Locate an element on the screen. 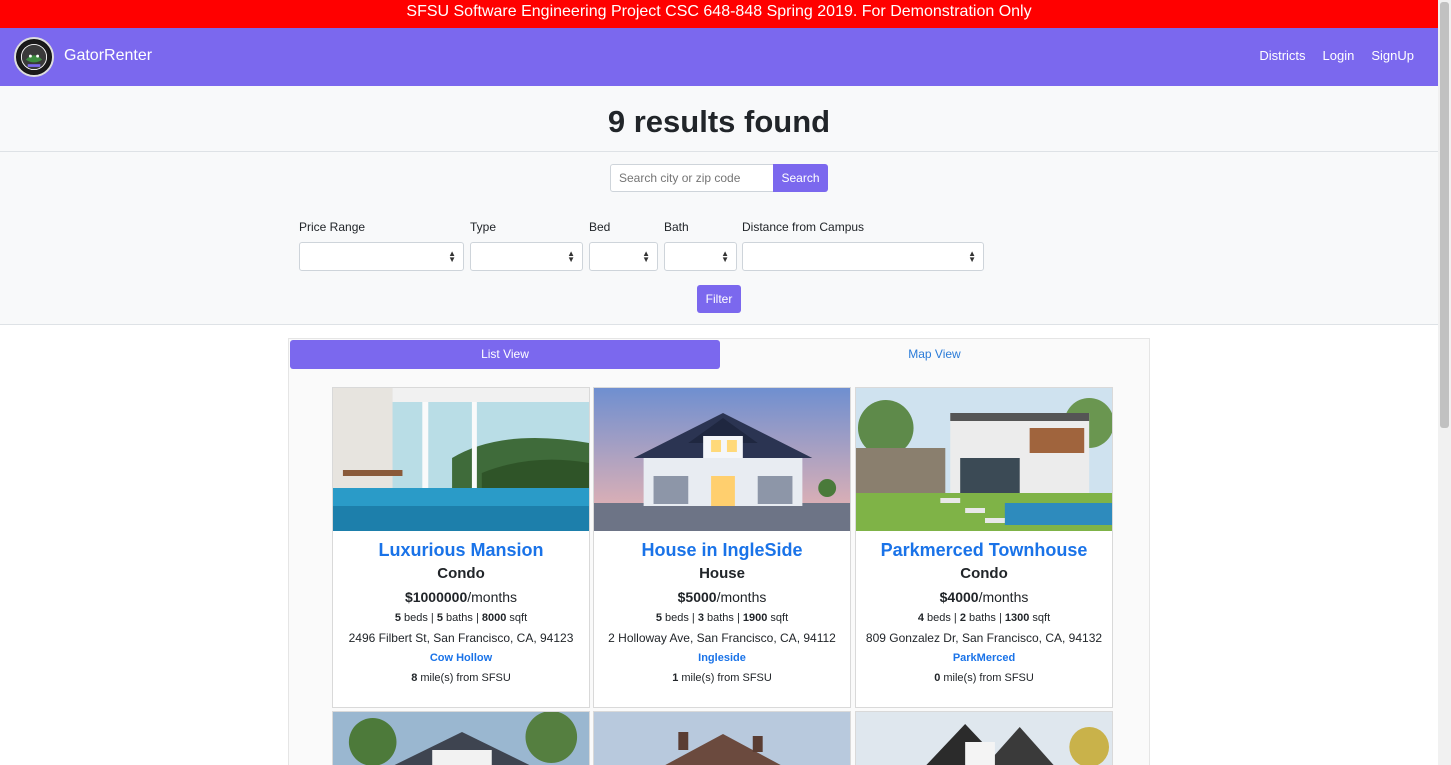 This screenshot has height=765, width=1451. nav-link-signup: SignUp is located at coordinates (1392, 55).